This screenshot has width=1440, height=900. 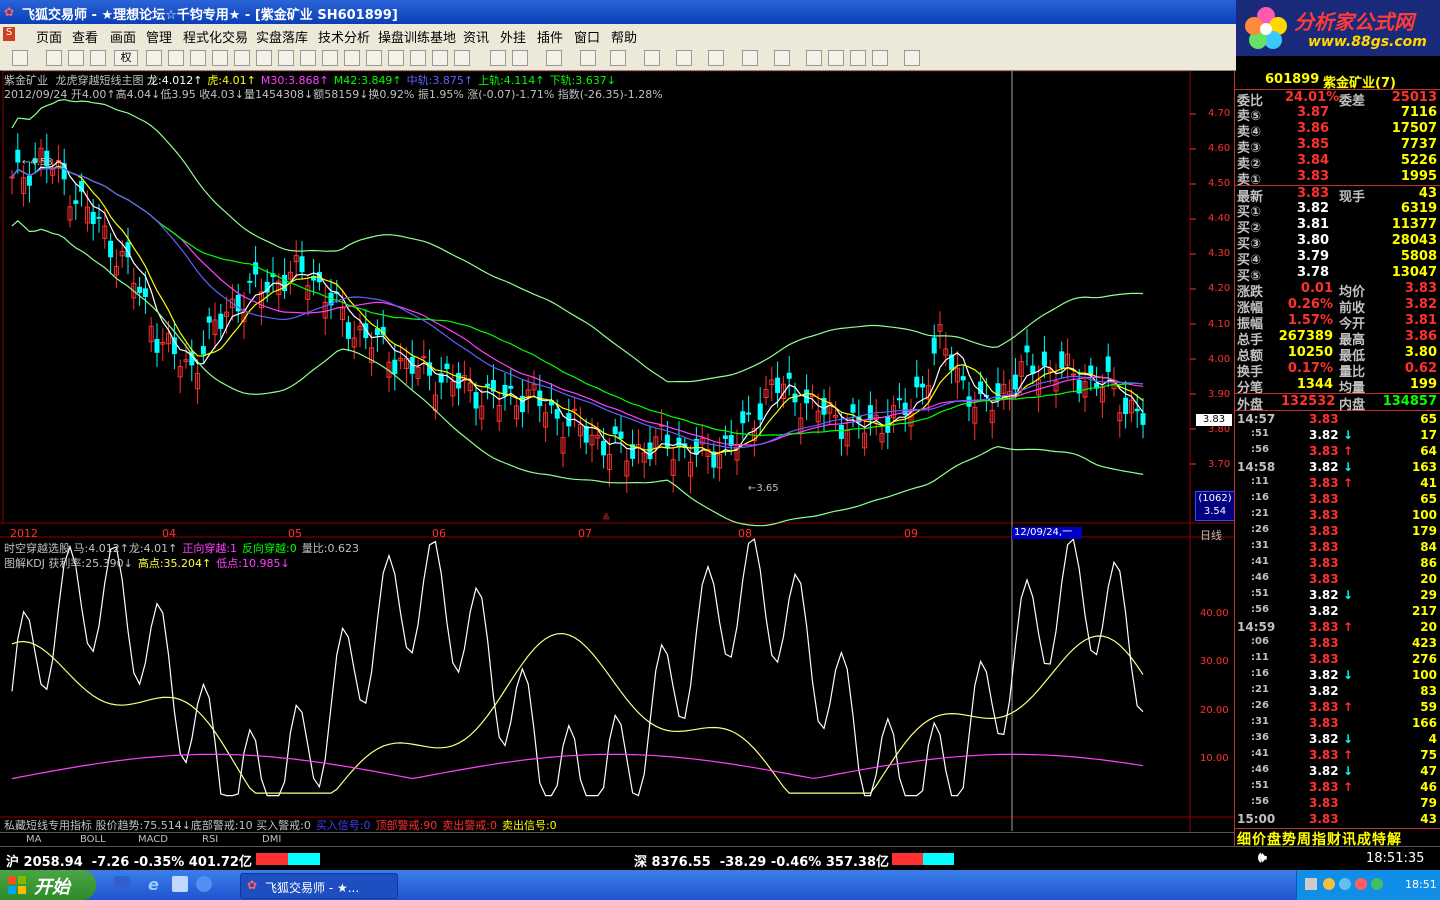 I want to click on marker-icon: ≗, so click(x=606, y=518).